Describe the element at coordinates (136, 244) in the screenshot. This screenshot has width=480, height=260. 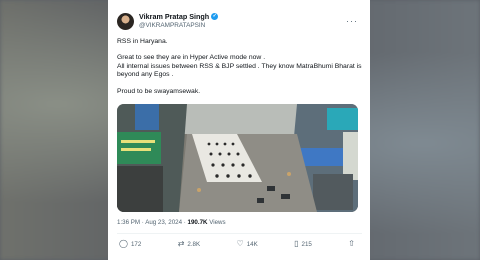
I see `reply-count: 172` at that location.